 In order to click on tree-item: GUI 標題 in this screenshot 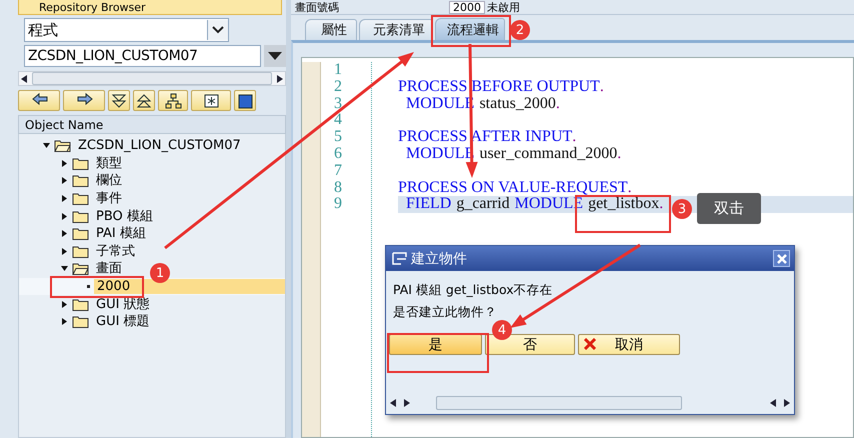, I will do `click(123, 322)`.